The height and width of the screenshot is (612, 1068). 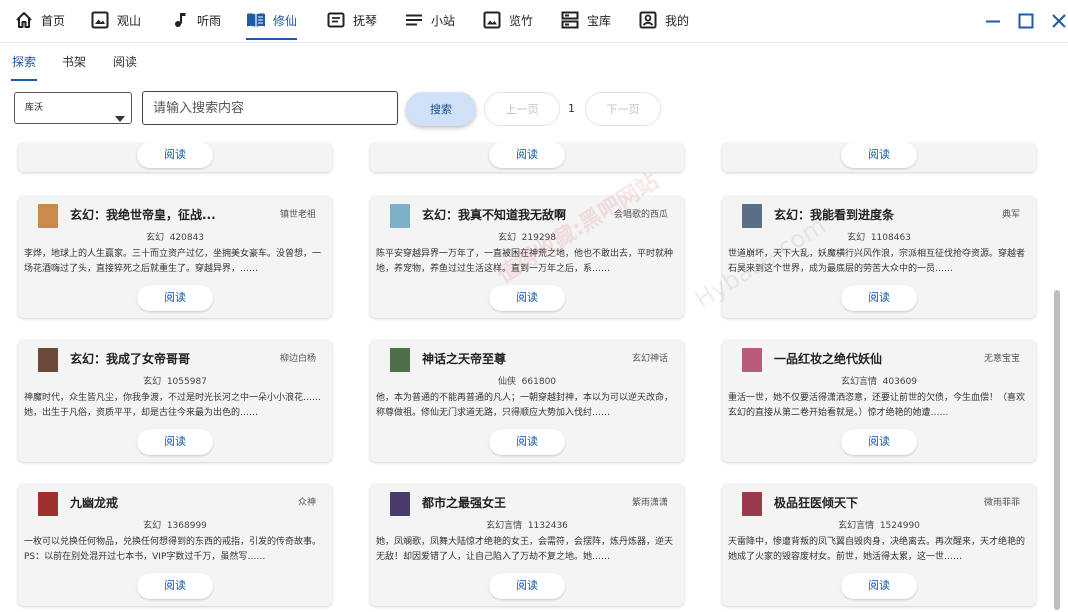 I want to click on menu-lines-icon, so click(x=414, y=20).